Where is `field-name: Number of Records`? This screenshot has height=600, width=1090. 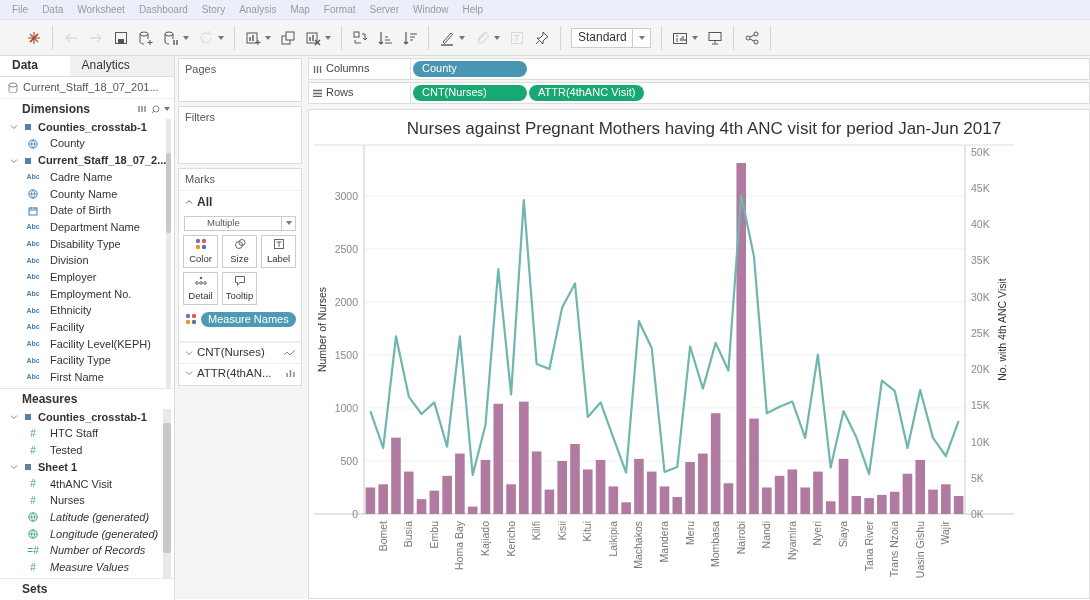 field-name: Number of Records is located at coordinates (98, 551).